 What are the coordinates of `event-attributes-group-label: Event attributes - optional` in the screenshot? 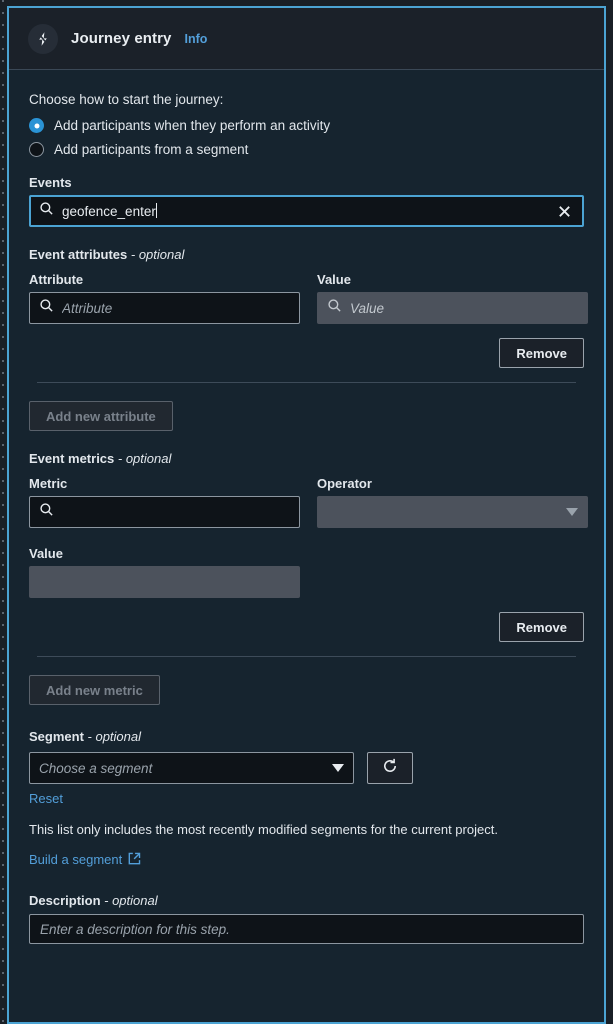 It's located at (107, 254).